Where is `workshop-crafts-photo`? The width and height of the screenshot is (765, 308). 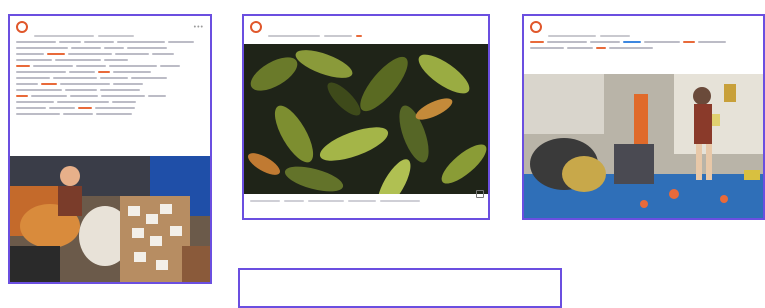 workshop-crafts-photo is located at coordinates (110, 219).